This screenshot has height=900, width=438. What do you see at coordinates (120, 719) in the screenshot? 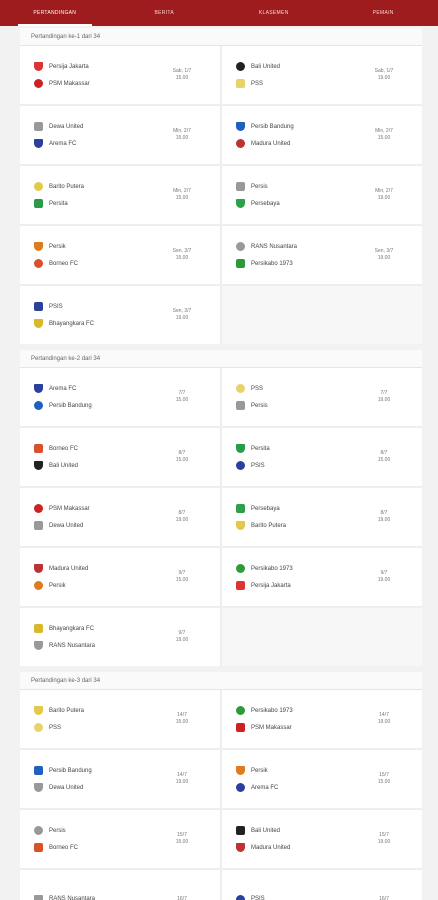
I see `match-card: Barito Putera PSS 14/7 15.00` at bounding box center [120, 719].